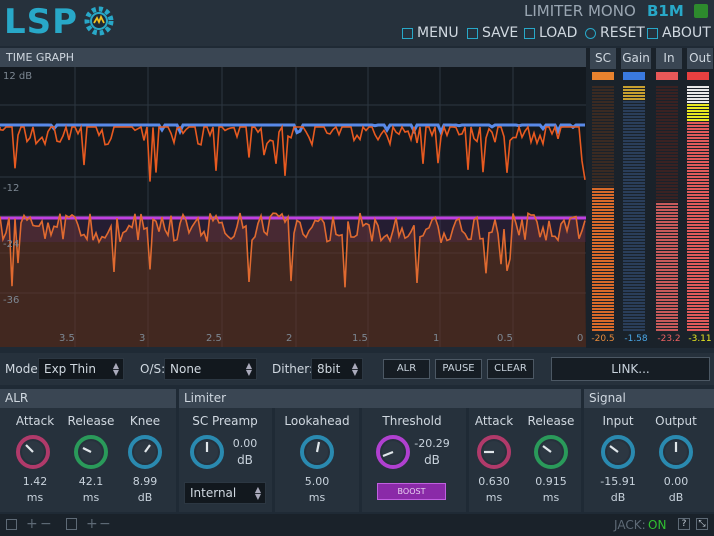 This screenshot has height=536, width=714. What do you see at coordinates (92, 524) in the screenshot?
I see `font-bigger-icon: +` at bounding box center [92, 524].